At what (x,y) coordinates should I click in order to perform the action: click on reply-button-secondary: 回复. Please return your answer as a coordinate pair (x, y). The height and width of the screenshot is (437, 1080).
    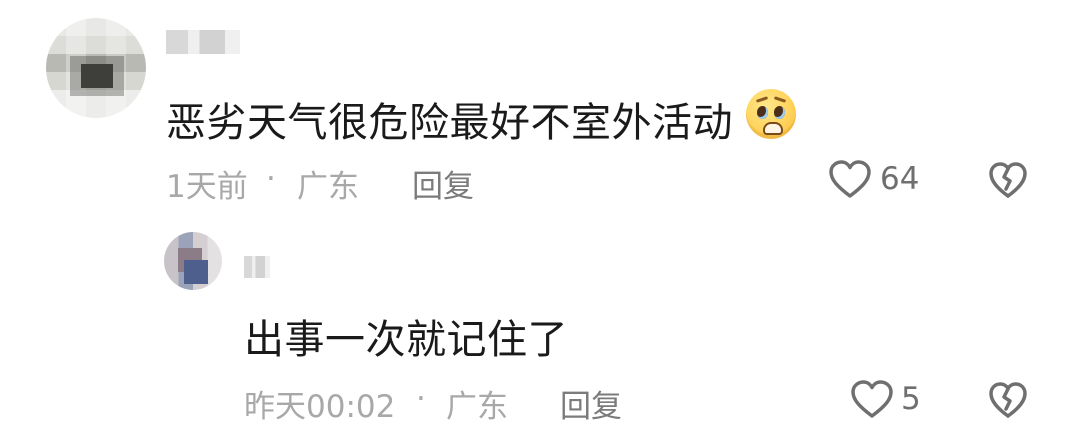
    Looking at the image, I should click on (591, 403).